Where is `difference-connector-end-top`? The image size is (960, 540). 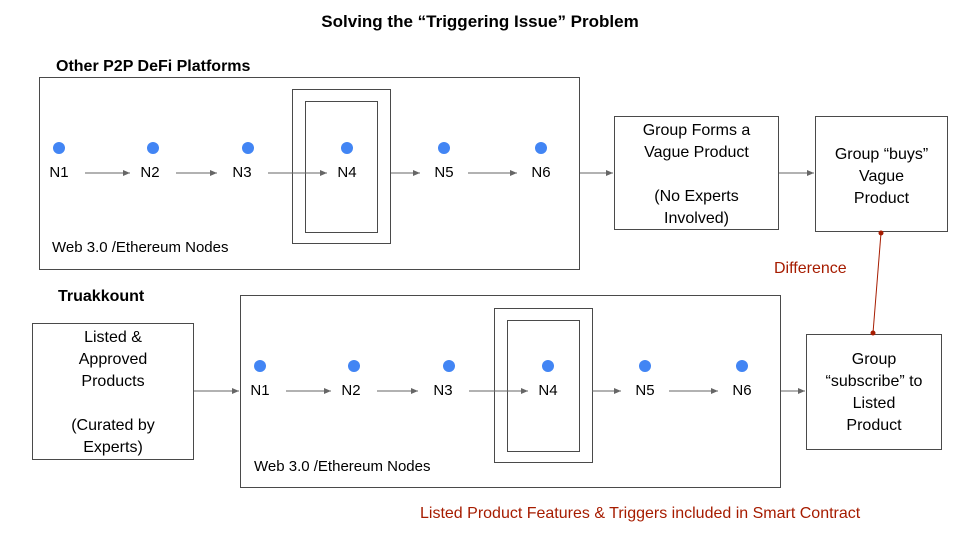 difference-connector-end-top is located at coordinates (881, 233).